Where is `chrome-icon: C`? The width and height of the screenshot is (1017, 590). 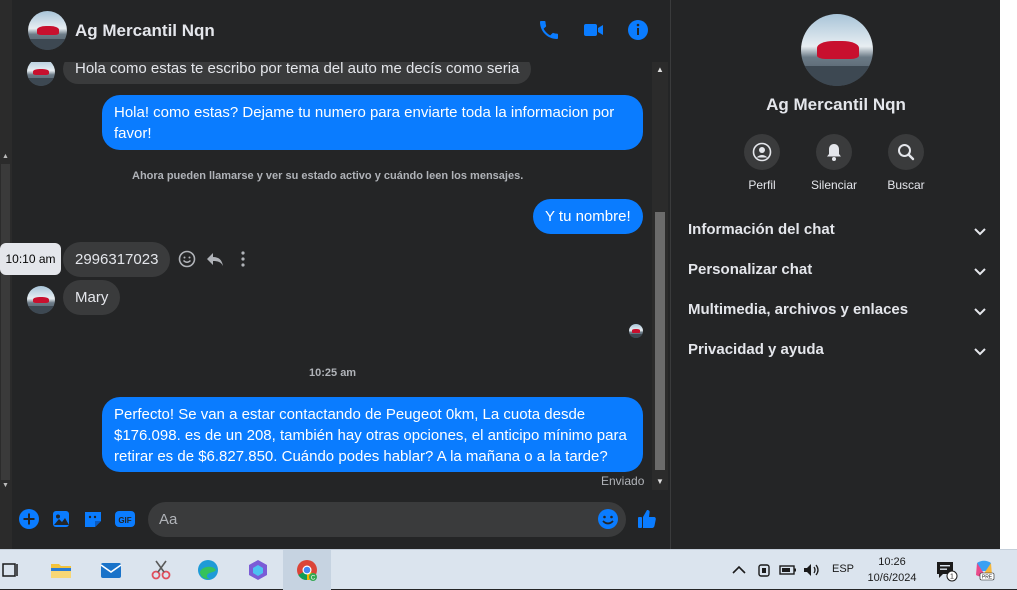
chrome-icon: C is located at coordinates (307, 570).